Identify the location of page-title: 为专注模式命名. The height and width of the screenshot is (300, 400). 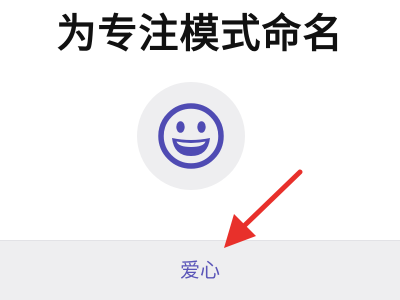
(200, 34).